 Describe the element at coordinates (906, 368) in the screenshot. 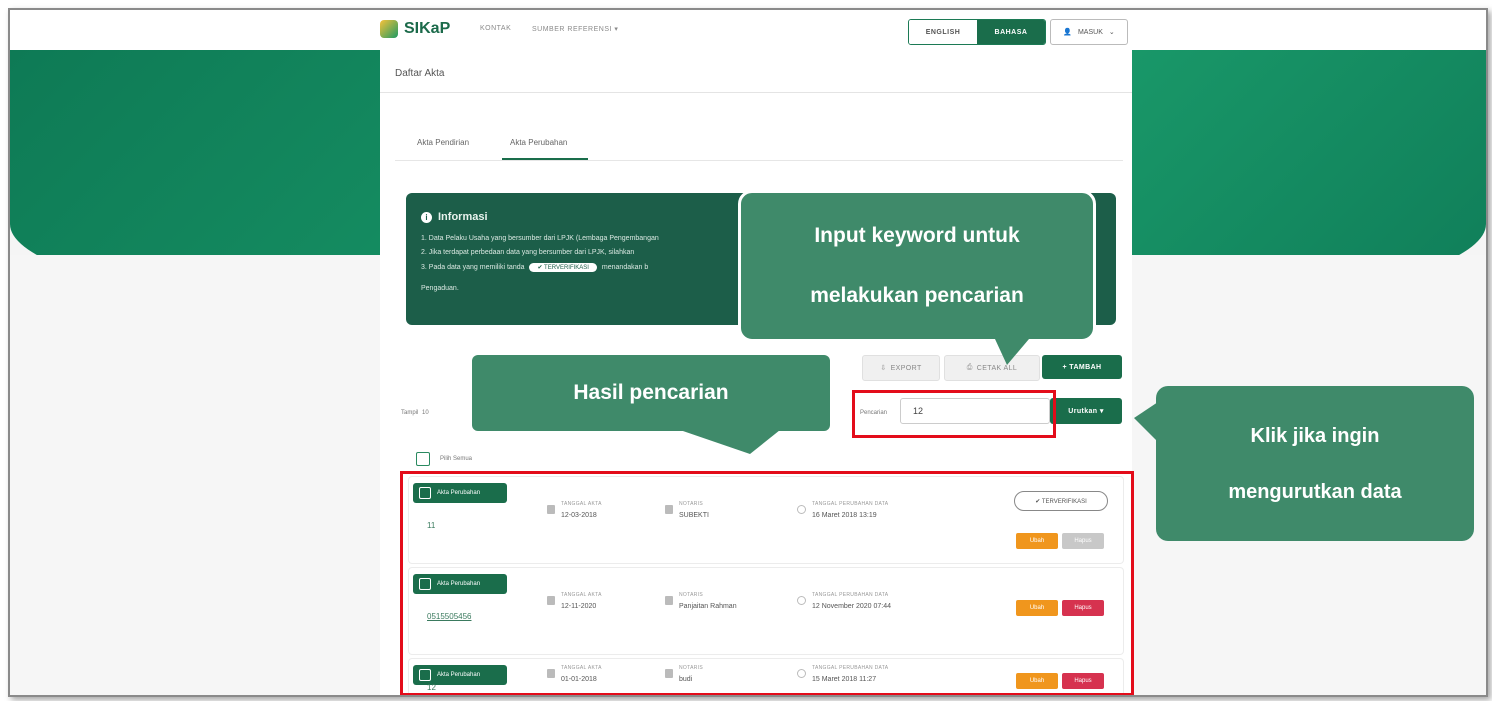

I see `export-label: EXPORT` at that location.